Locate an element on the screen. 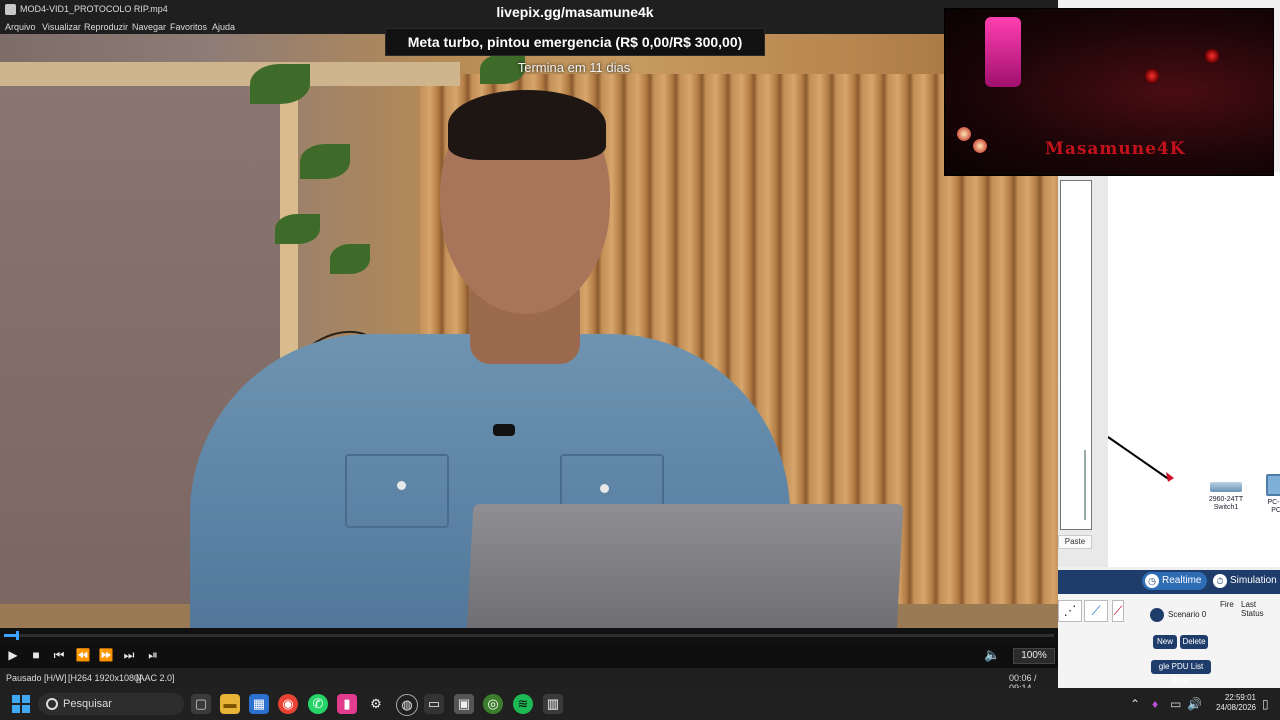 Image resolution: width=1280 pixels, height=720 pixels. app-window-icon: ▣ is located at coordinates (464, 704).